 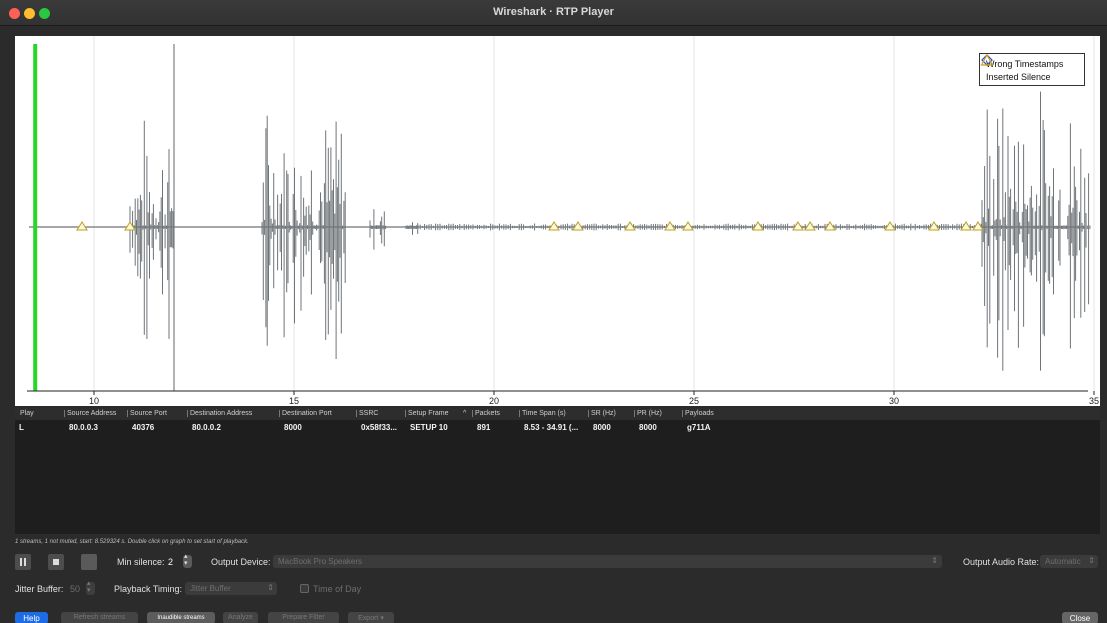 I want to click on export-button: Export ▾, so click(x=371, y=617).